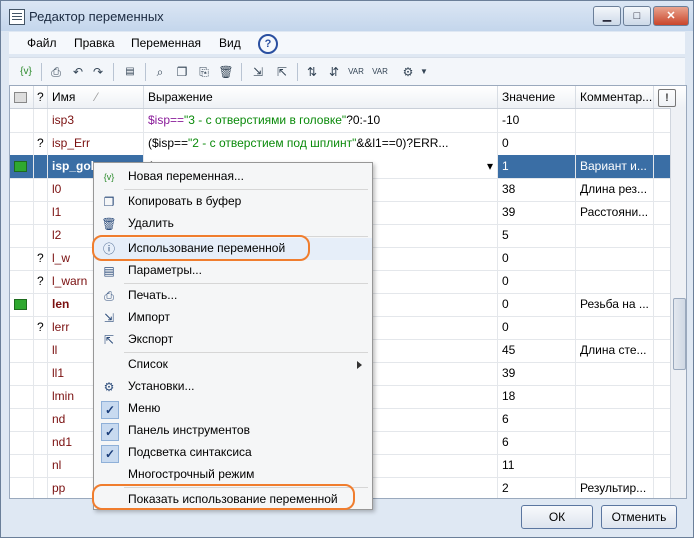  What do you see at coordinates (233, 409) in the screenshot?
I see `context-menu-item: ✓ Меню` at bounding box center [233, 409].